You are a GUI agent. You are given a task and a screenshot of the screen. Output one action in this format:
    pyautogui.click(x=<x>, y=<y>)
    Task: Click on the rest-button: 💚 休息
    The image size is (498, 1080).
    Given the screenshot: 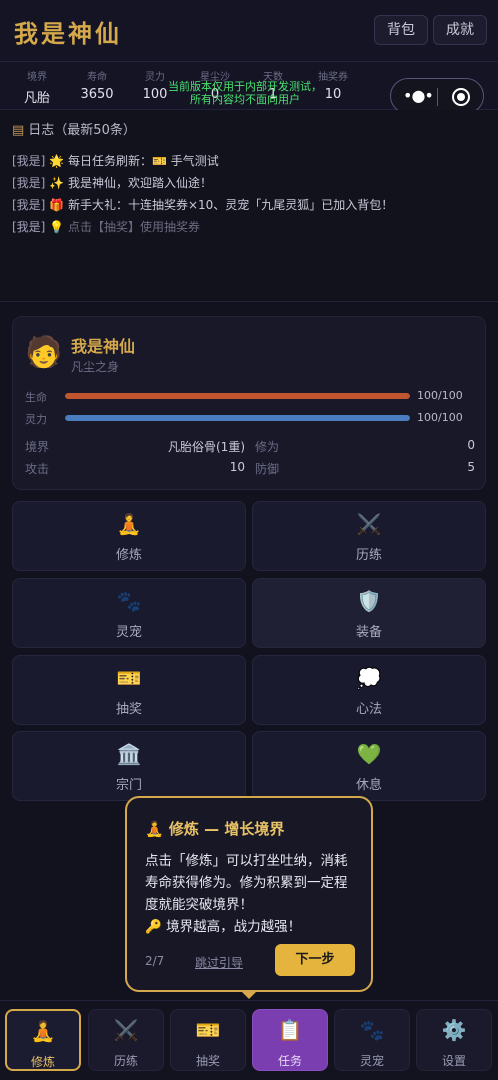 What is the action you would take?
    pyautogui.click(x=369, y=766)
    